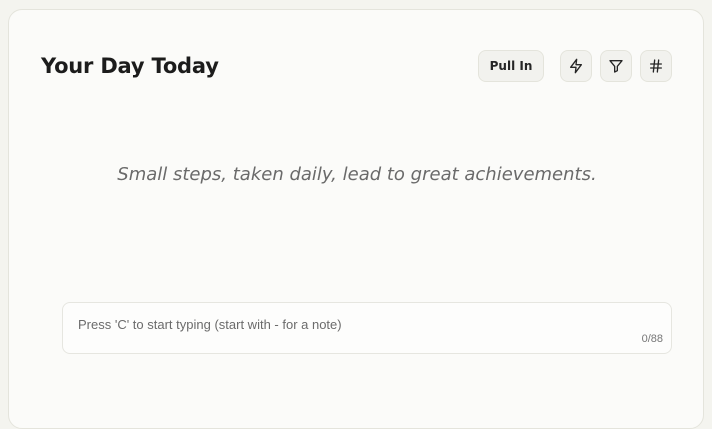 The height and width of the screenshot is (429, 712). What do you see at coordinates (130, 66) in the screenshot?
I see `page-title: Your Day Today` at bounding box center [130, 66].